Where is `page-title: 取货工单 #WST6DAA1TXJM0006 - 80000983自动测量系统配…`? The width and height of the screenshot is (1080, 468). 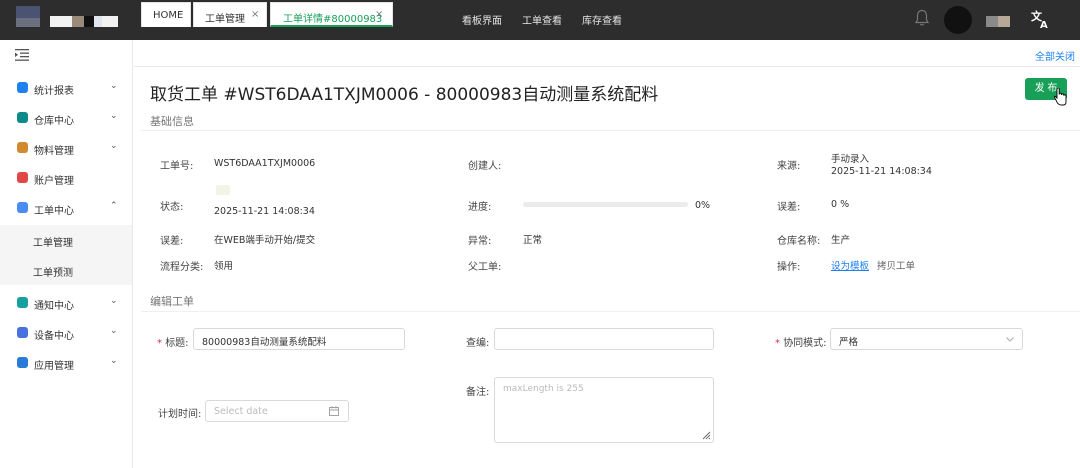
page-title: 取货工单 #WST6DAA1TXJM0006 - 80000983自动测量系统配… is located at coordinates (404, 95).